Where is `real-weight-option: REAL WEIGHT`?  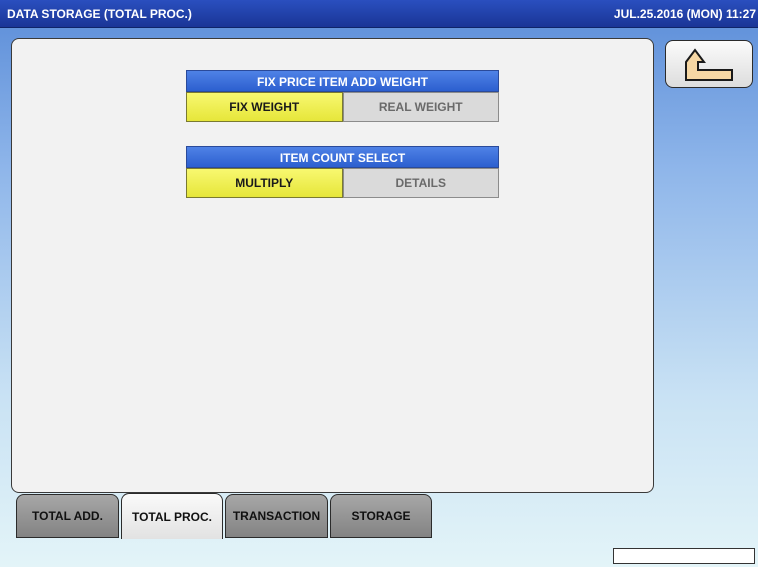
real-weight-option: REAL WEIGHT is located at coordinates (420, 107).